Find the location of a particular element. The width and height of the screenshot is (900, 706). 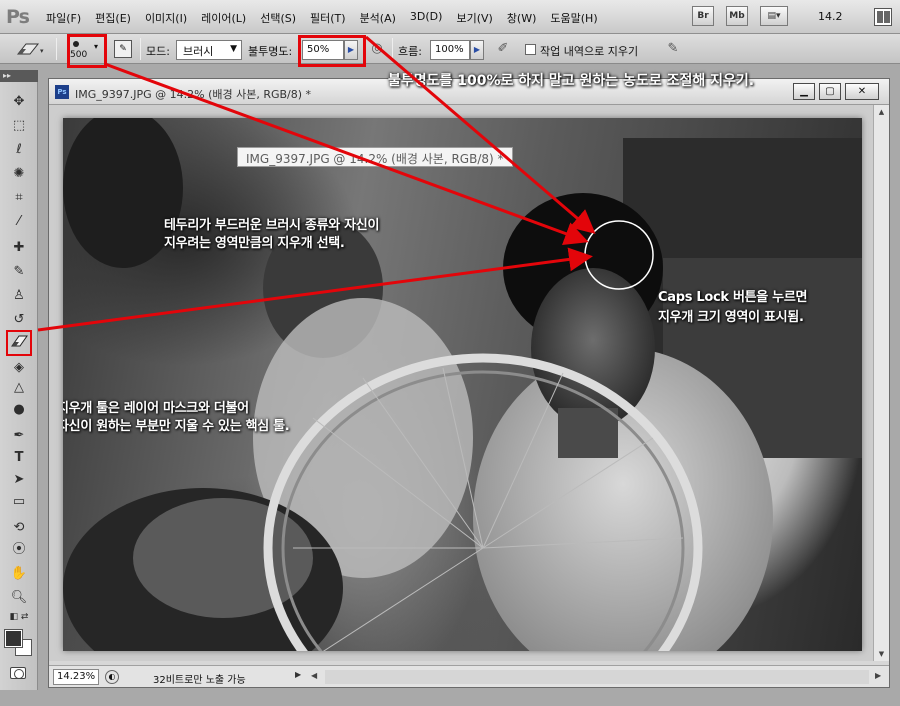

menu-edit: 편집(E) is located at coordinates (113, 18).